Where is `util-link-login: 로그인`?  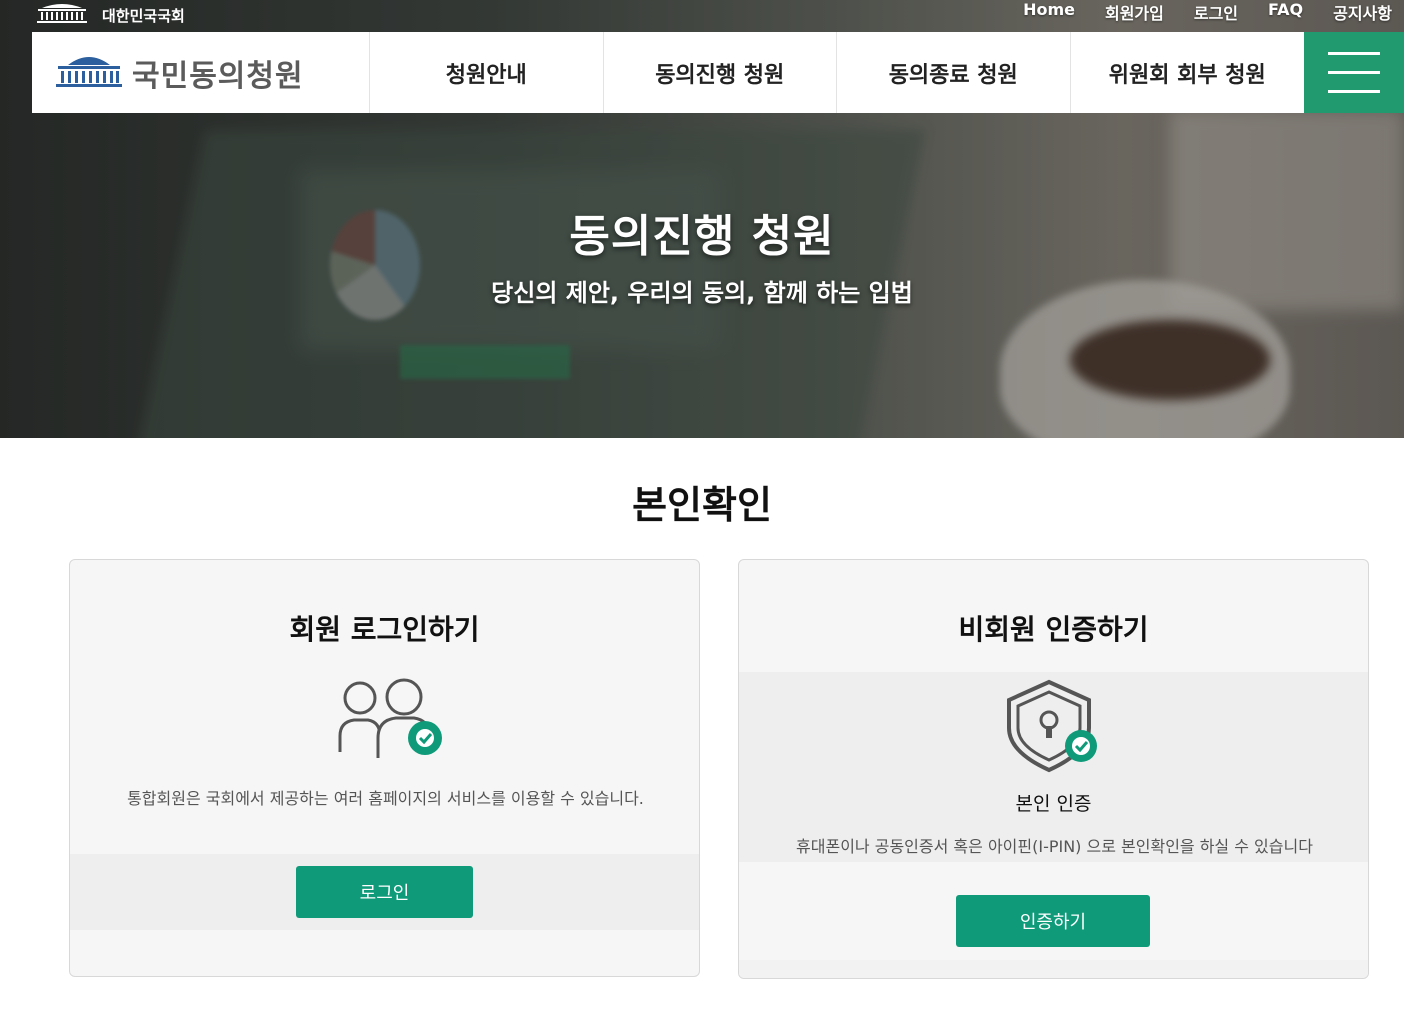 util-link-login: 로그인 is located at coordinates (1216, 11).